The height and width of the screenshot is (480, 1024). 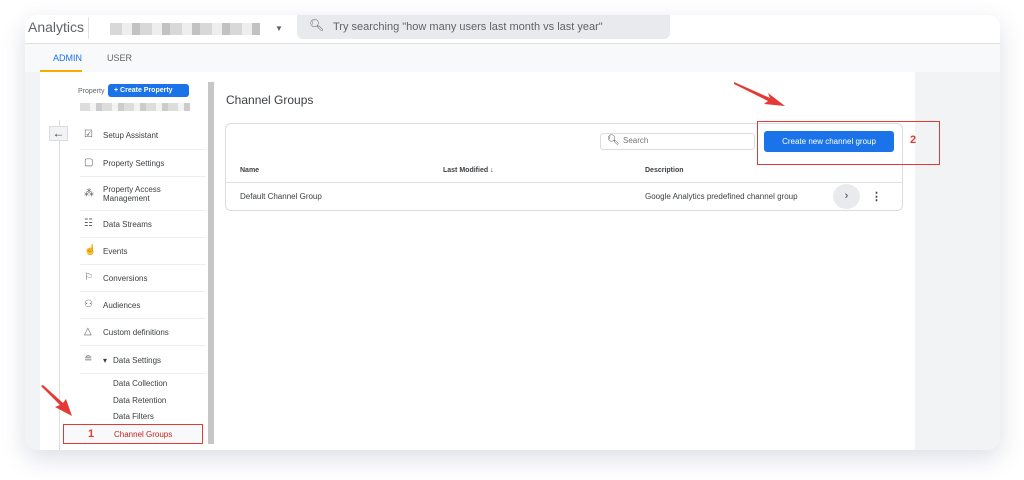 I want to click on sidebar-item-setup-assistant: ☑ Setup Assistant, so click(x=143, y=136).